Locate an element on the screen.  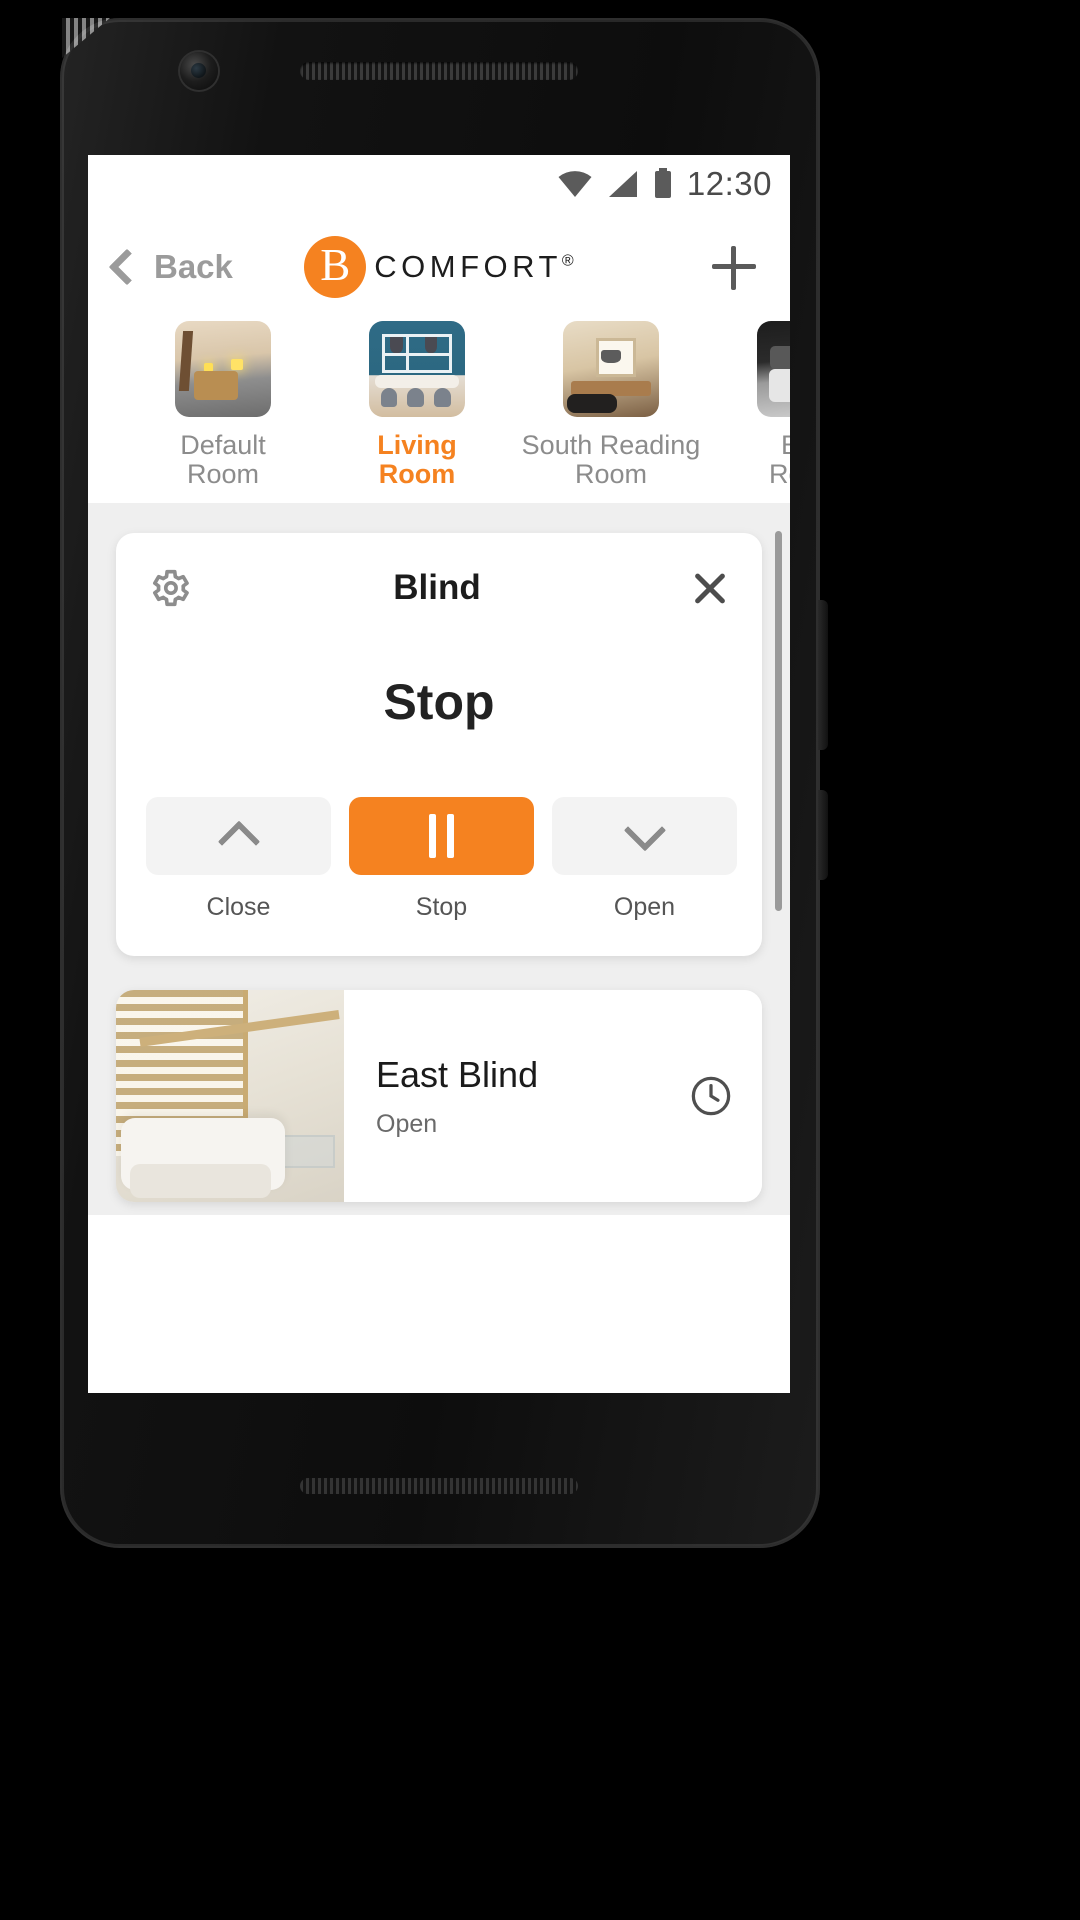
chevron-up-icon is located at coordinates (238, 842).